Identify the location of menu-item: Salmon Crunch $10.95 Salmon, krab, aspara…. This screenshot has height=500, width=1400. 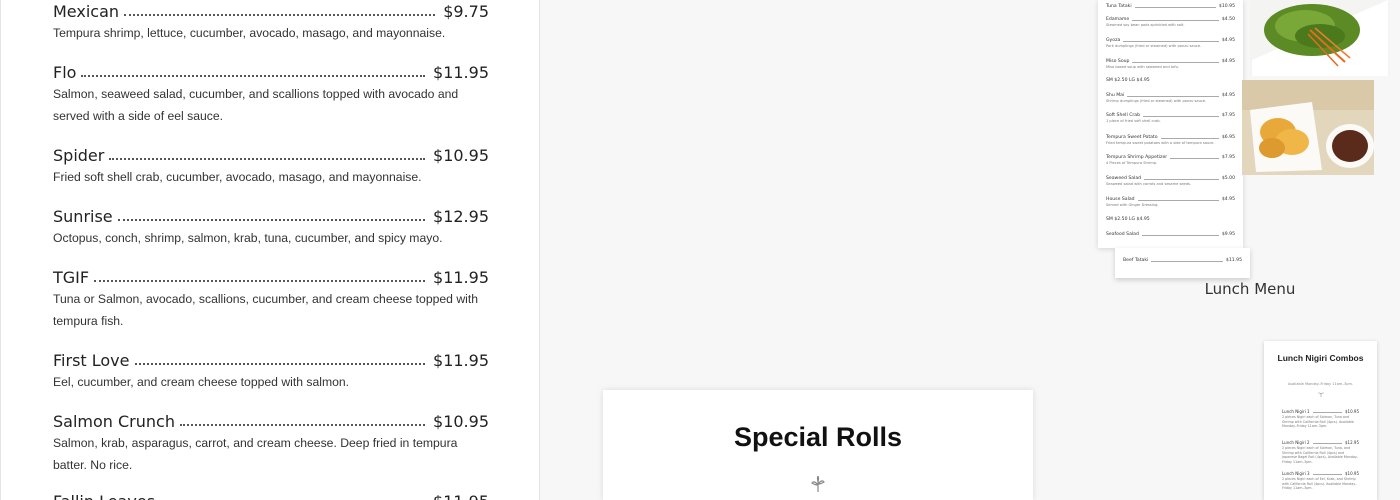
(271, 444).